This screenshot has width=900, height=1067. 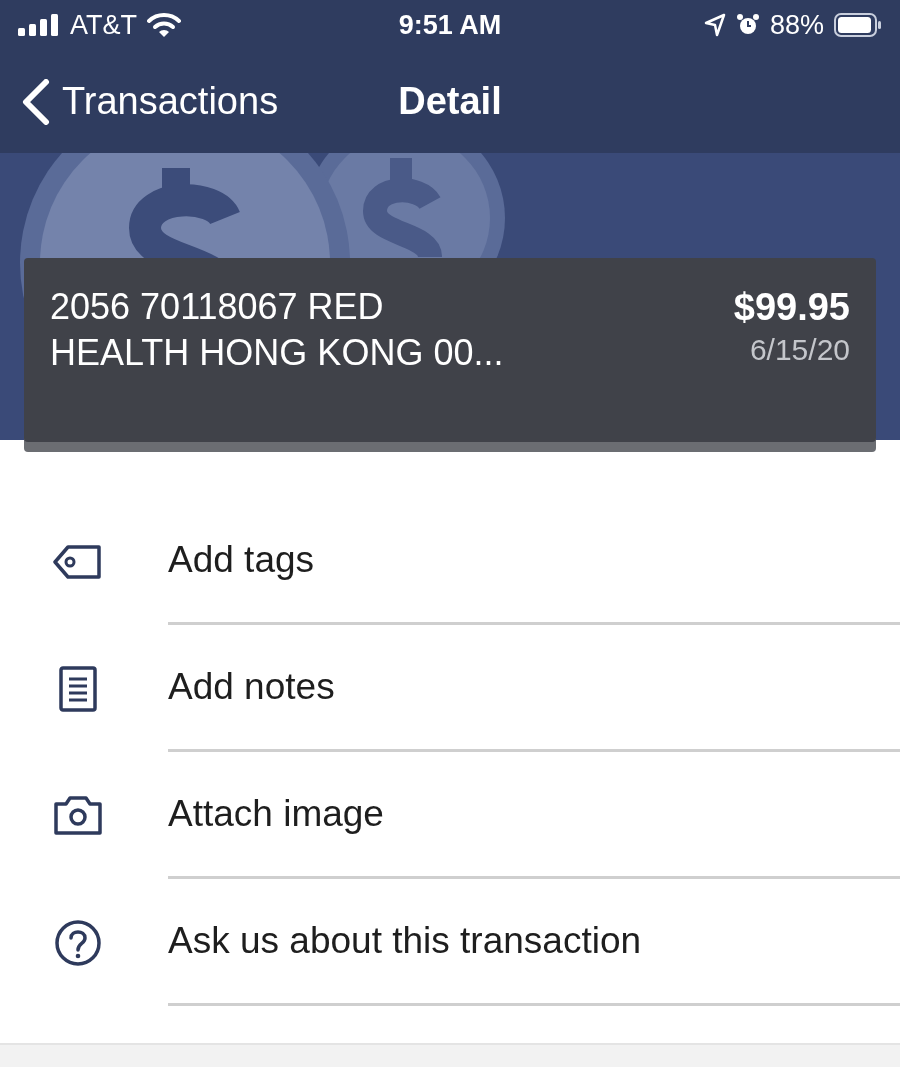 I want to click on action-item: Attach image, so click(x=534, y=815).